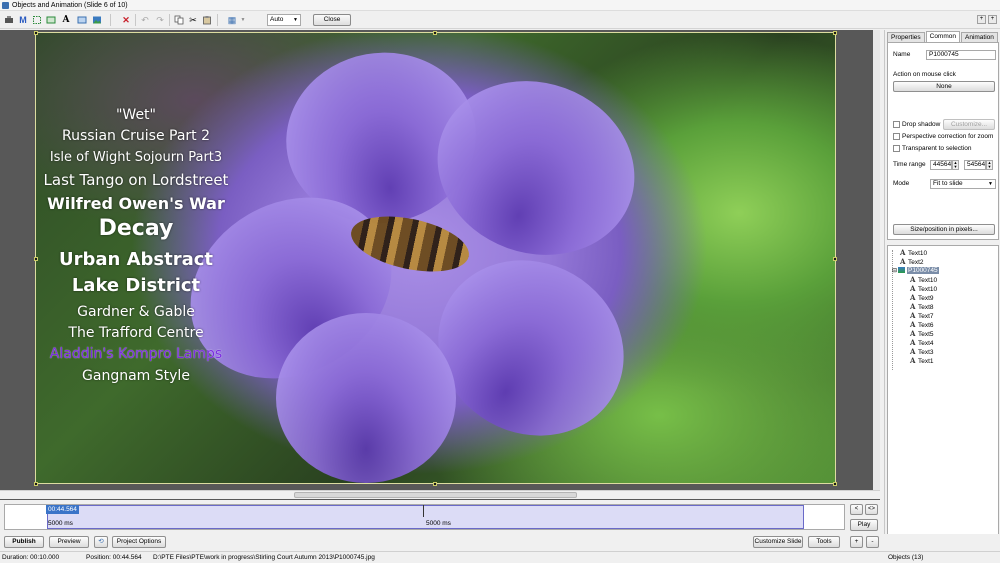  I want to click on tree-item: A Text6, so click(922, 324).